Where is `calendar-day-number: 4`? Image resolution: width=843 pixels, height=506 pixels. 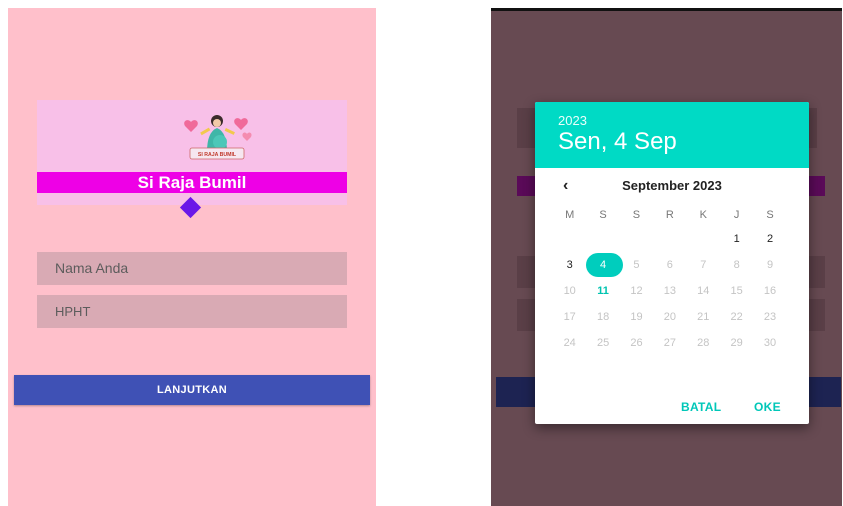
calendar-day-number: 4 is located at coordinates (603, 265).